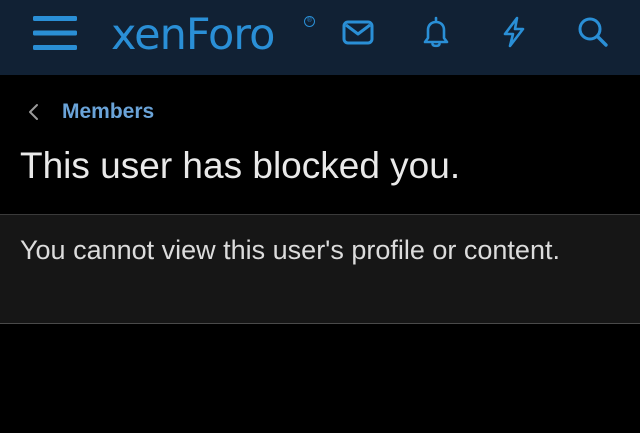 The image size is (640, 433). I want to click on breadcrumb-members-link: Members, so click(108, 112).